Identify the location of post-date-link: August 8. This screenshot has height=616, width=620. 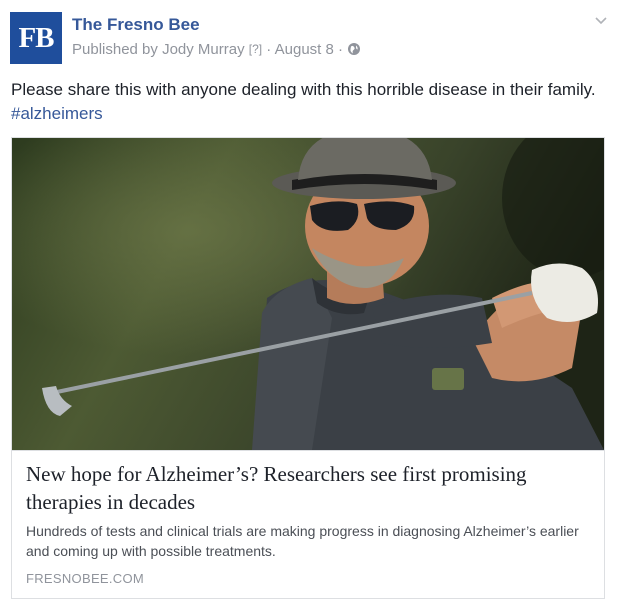
(304, 49).